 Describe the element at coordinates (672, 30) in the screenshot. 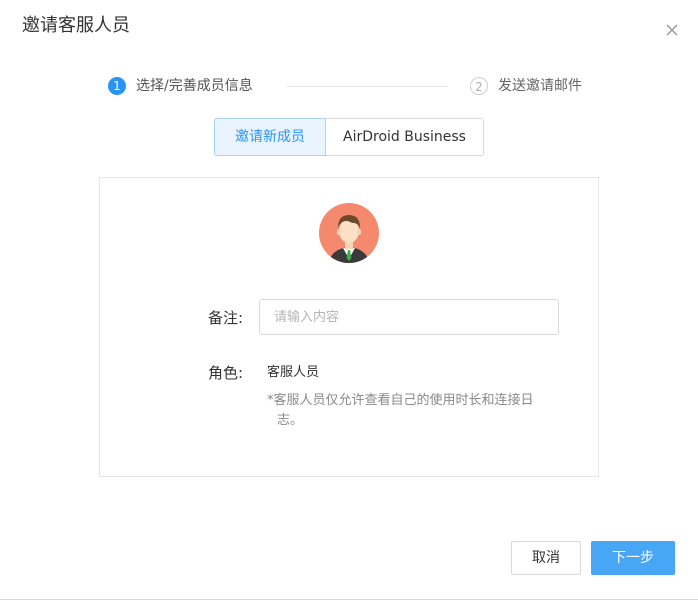

I see `close-icon` at that location.